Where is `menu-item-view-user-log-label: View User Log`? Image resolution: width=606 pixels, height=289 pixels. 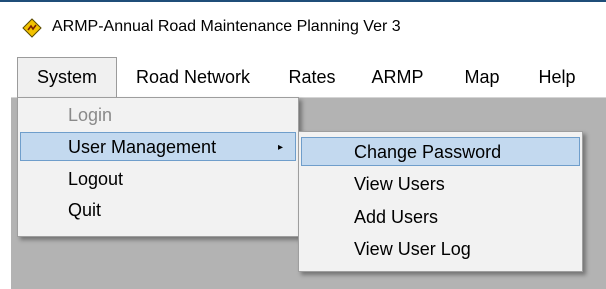 menu-item-view-user-log-label: View User Log is located at coordinates (412, 249).